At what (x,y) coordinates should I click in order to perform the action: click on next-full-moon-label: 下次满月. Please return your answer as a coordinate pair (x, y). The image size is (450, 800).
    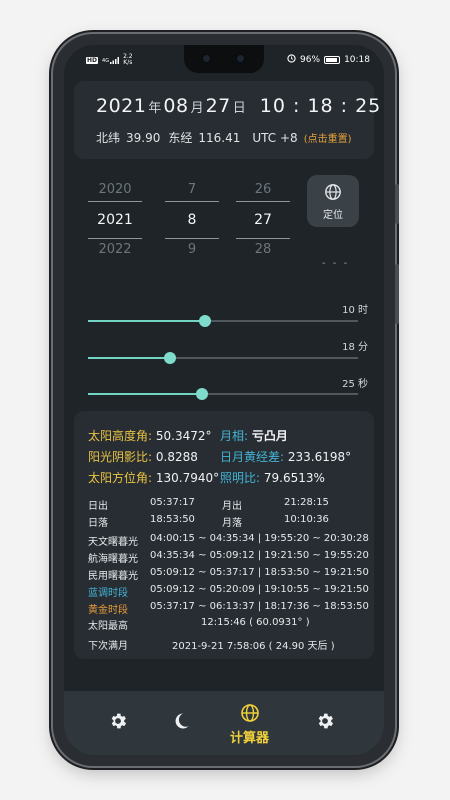
    Looking at the image, I should click on (108, 646).